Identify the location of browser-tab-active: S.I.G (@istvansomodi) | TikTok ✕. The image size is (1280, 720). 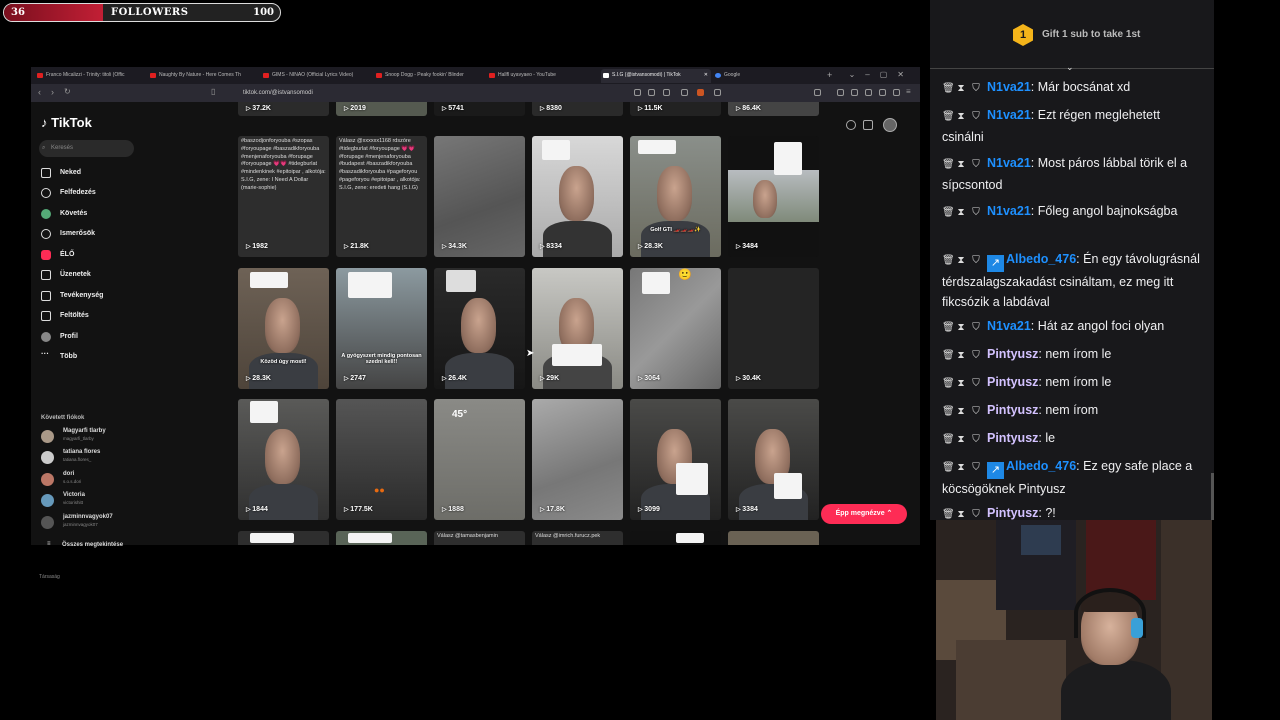
(656, 76).